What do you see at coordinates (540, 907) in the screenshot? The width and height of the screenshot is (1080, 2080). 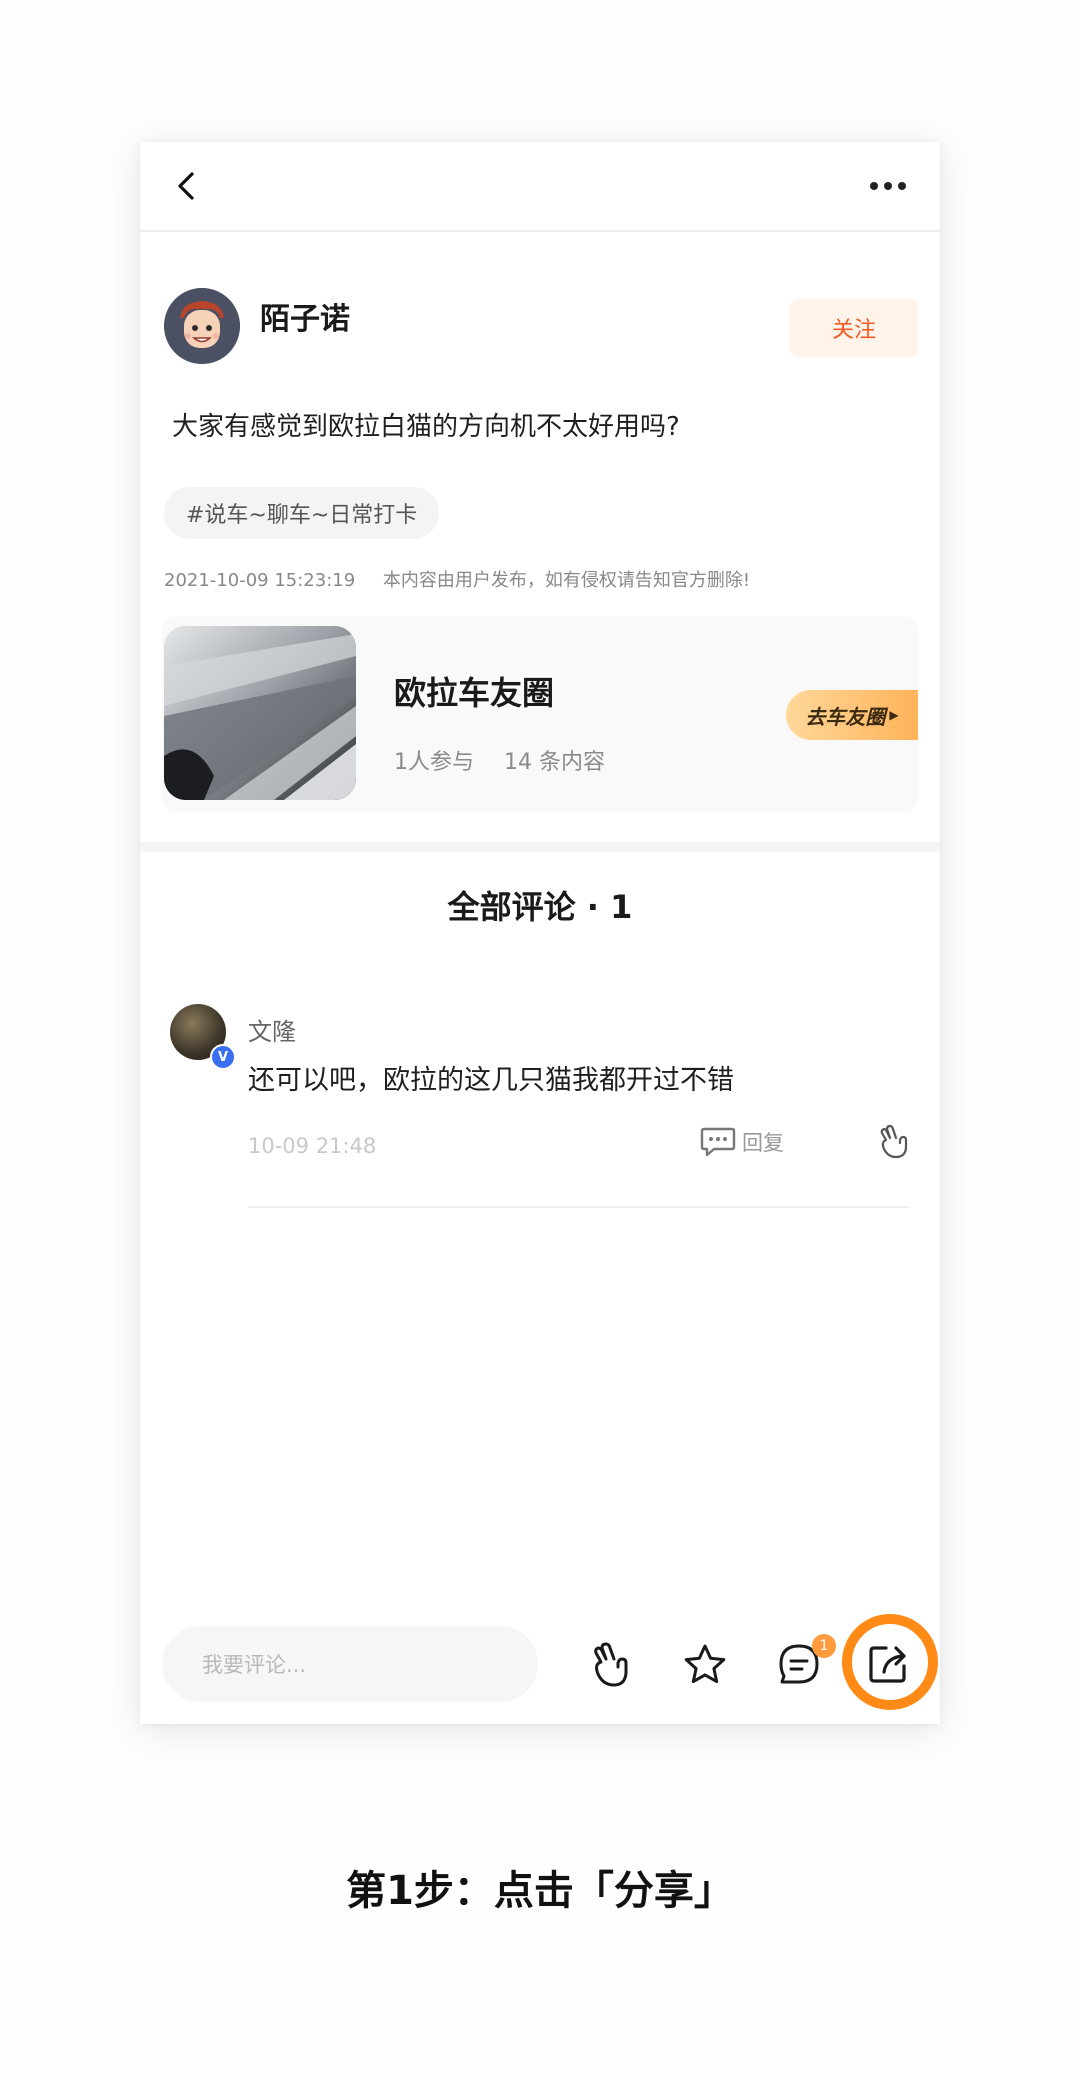 I see `comments-title: 全部评论 · 1` at bounding box center [540, 907].